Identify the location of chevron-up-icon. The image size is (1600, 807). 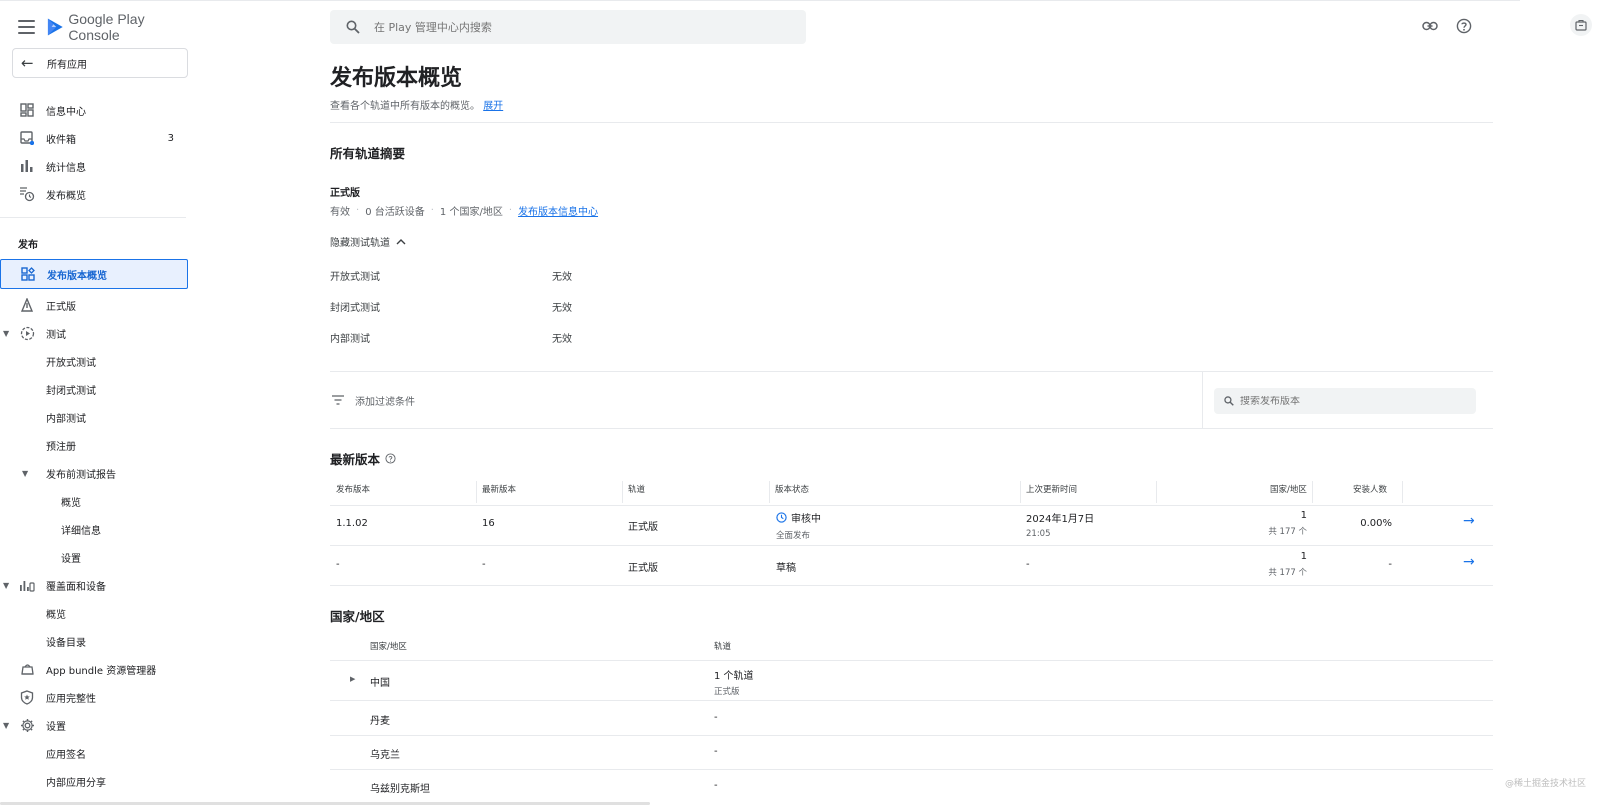
(401, 242).